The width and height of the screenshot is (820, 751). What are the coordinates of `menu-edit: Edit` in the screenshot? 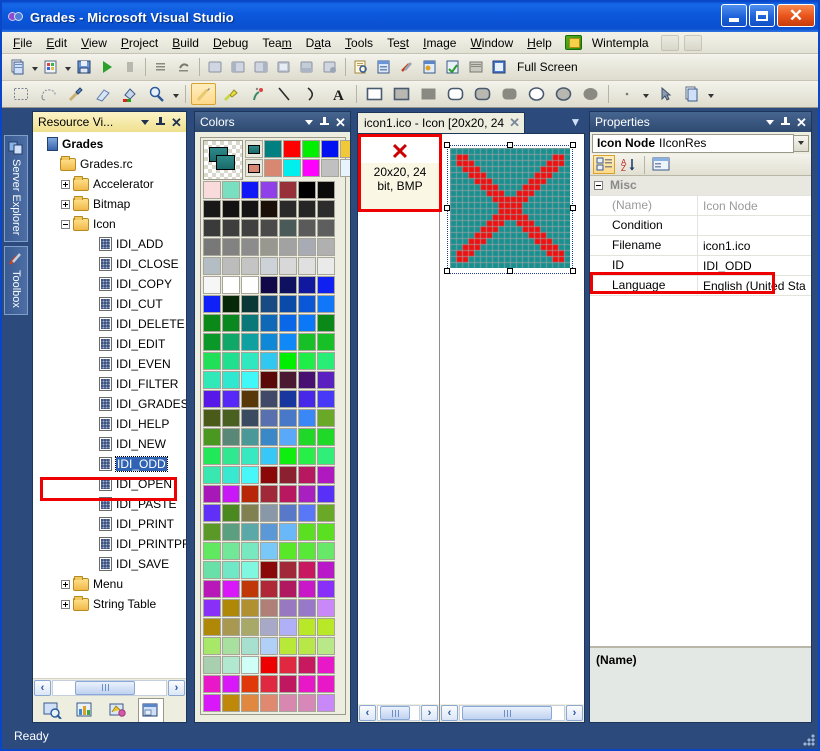 It's located at (56, 43).